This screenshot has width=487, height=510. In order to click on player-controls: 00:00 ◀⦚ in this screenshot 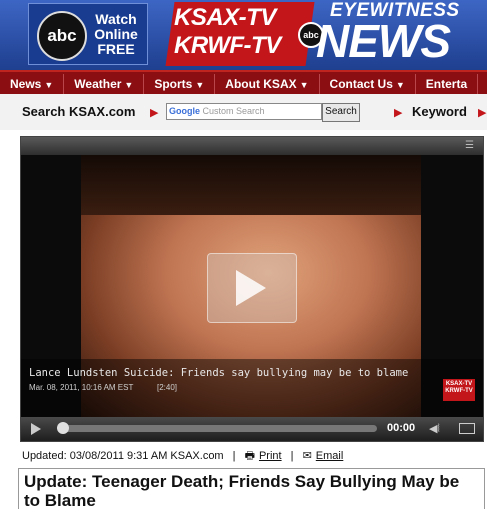, I will do `click(252, 429)`.